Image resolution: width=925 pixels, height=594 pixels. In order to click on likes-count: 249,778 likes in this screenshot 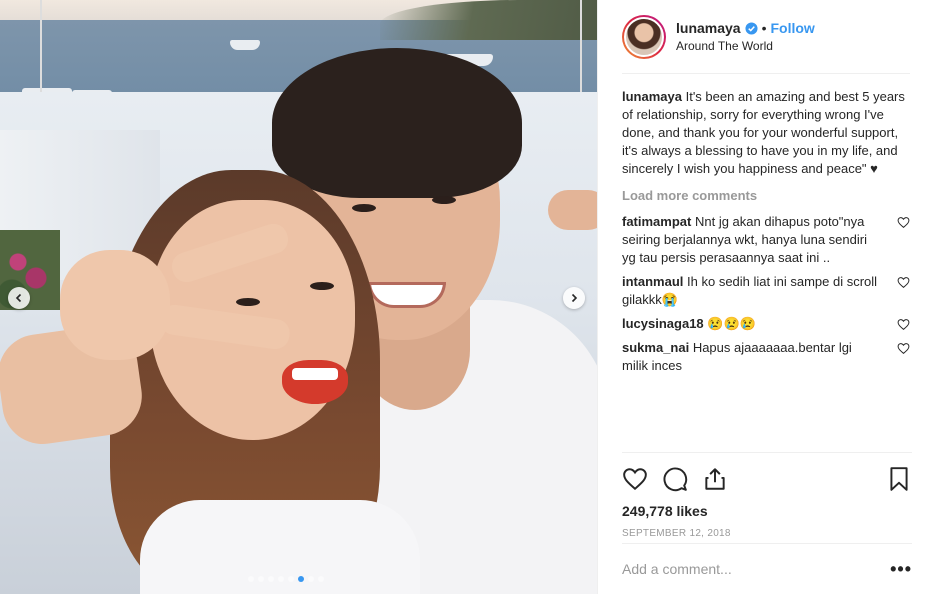, I will do `click(767, 511)`.